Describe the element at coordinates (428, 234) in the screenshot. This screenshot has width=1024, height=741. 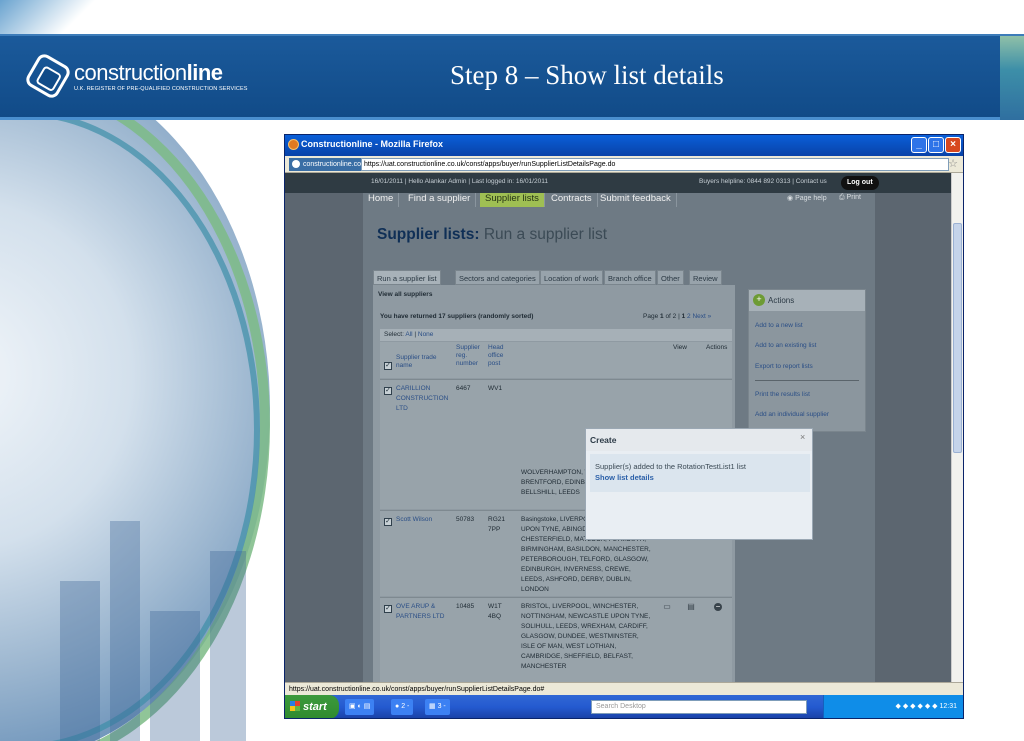
I see `page-heading-bold: Supplier lists:` at that location.